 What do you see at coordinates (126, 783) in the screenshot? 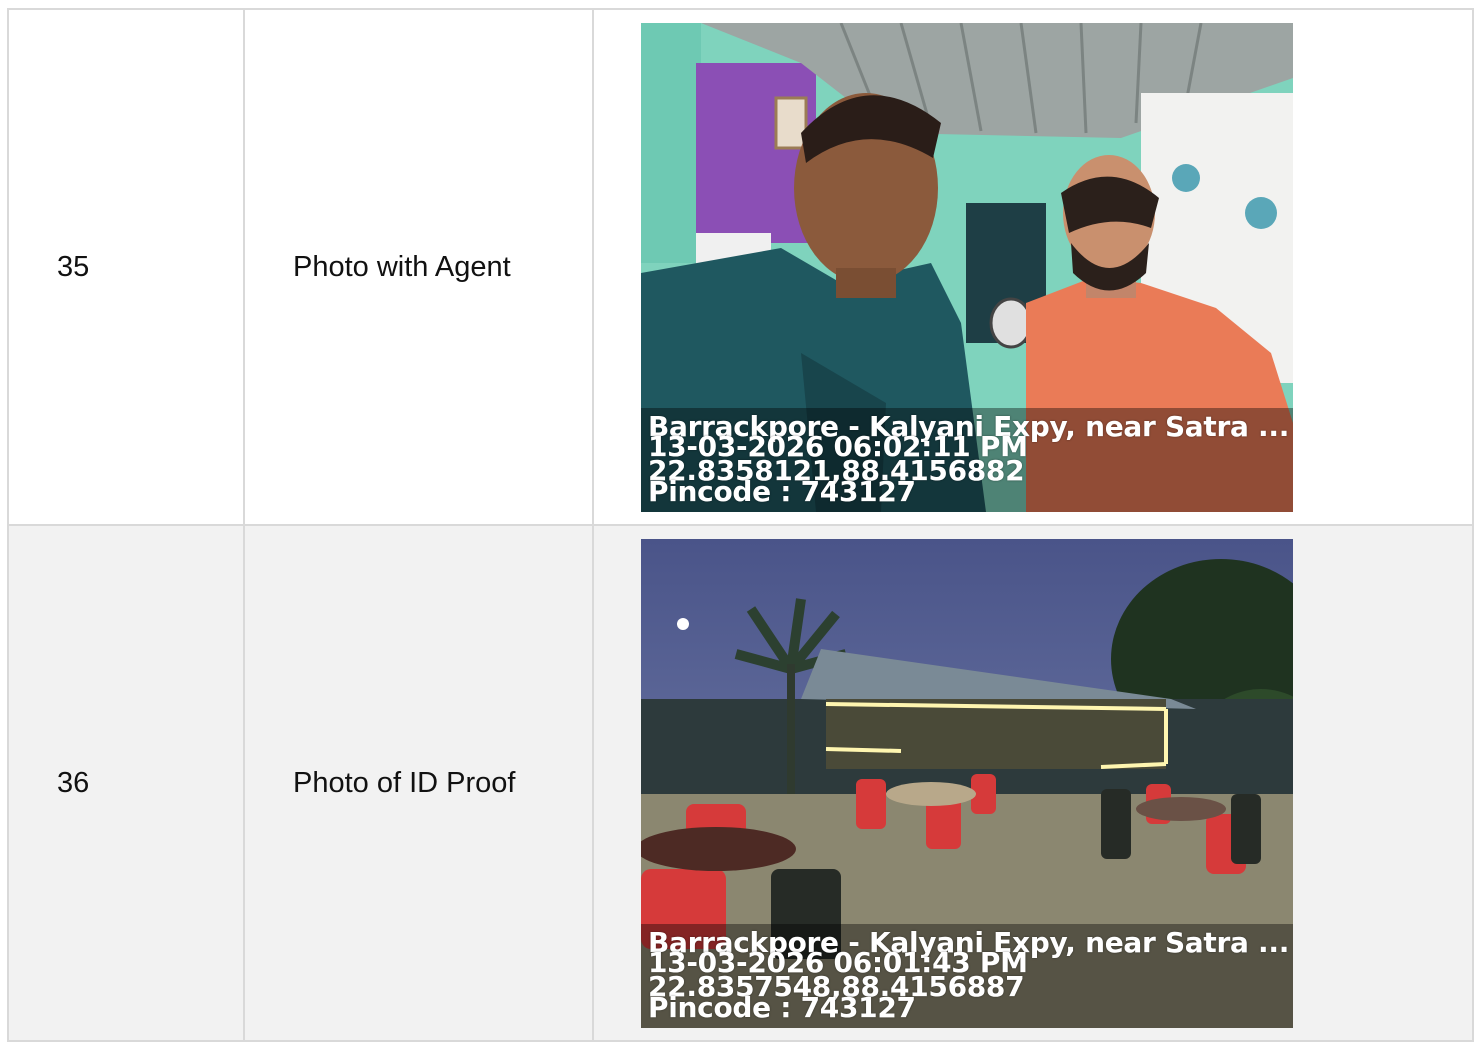
I see `row-number: 36` at bounding box center [126, 783].